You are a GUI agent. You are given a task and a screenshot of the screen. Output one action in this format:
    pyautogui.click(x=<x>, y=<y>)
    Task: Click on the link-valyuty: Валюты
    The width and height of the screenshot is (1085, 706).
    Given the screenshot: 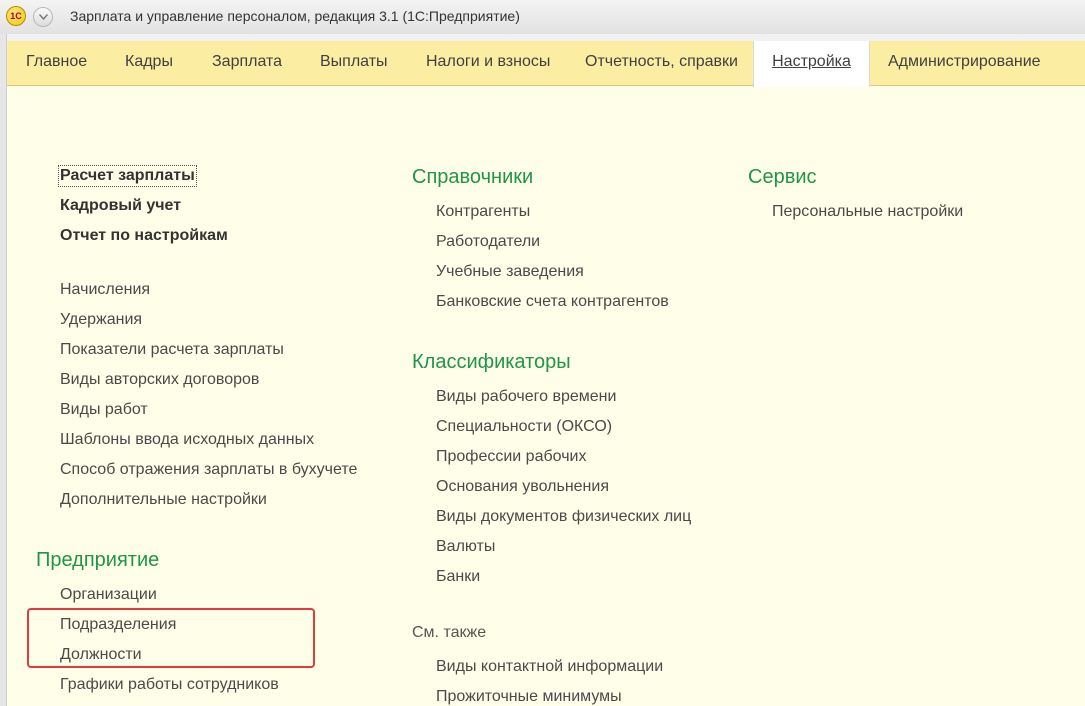 What is the action you would take?
    pyautogui.click(x=465, y=547)
    